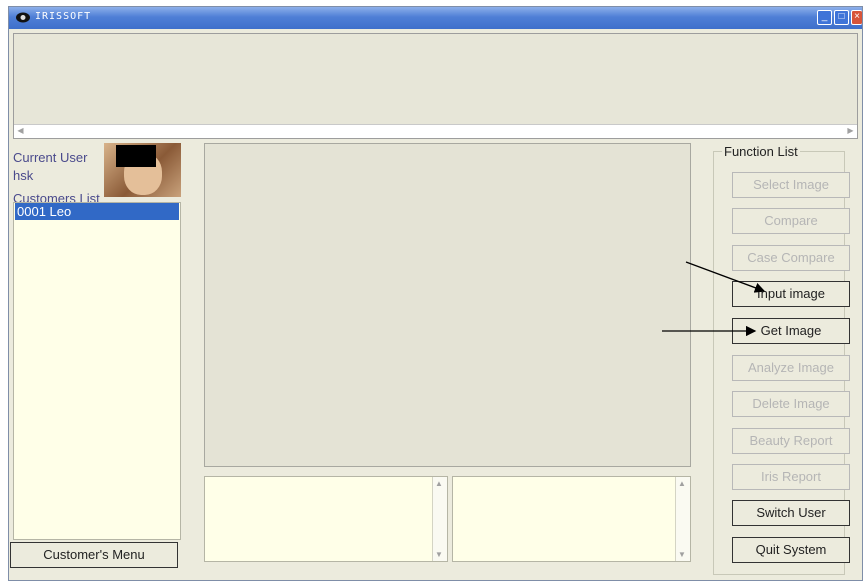 The height and width of the screenshot is (583, 865). Describe the element at coordinates (326, 519) in the screenshot. I see `notes-box-left: ▲ ▼` at that location.